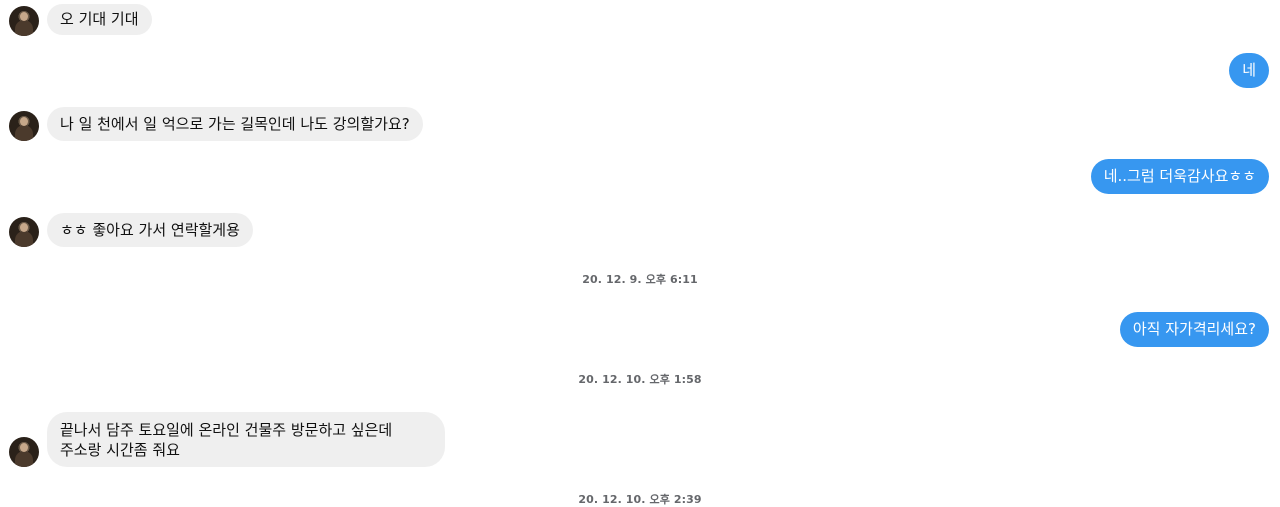 The width and height of the screenshot is (1280, 507). I want to click on incoming-message-bubble: ㅎㅎ 좋아요 가서 연락할게용, so click(150, 230).